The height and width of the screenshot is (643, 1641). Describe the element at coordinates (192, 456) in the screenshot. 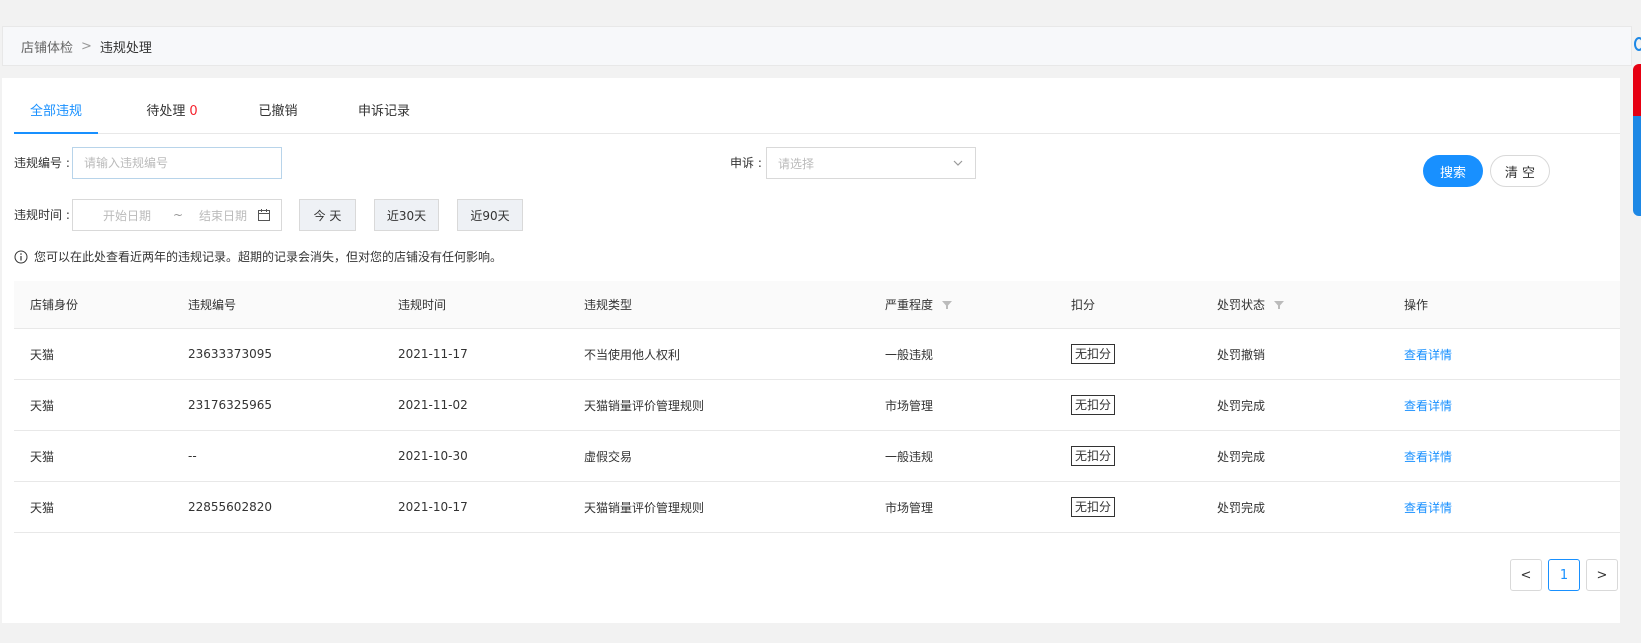

I see `cell-violation-no: --` at that location.